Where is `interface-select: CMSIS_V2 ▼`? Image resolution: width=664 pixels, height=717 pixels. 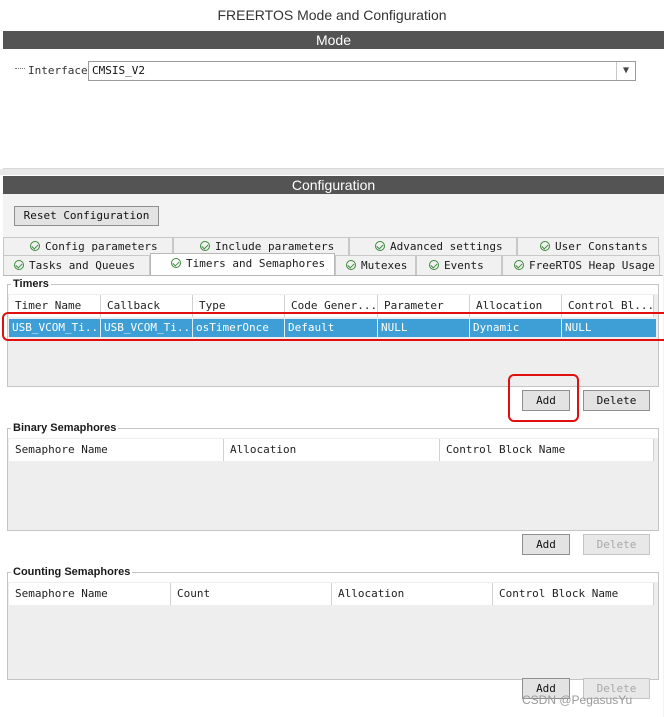
interface-select: CMSIS_V2 ▼ is located at coordinates (362, 71).